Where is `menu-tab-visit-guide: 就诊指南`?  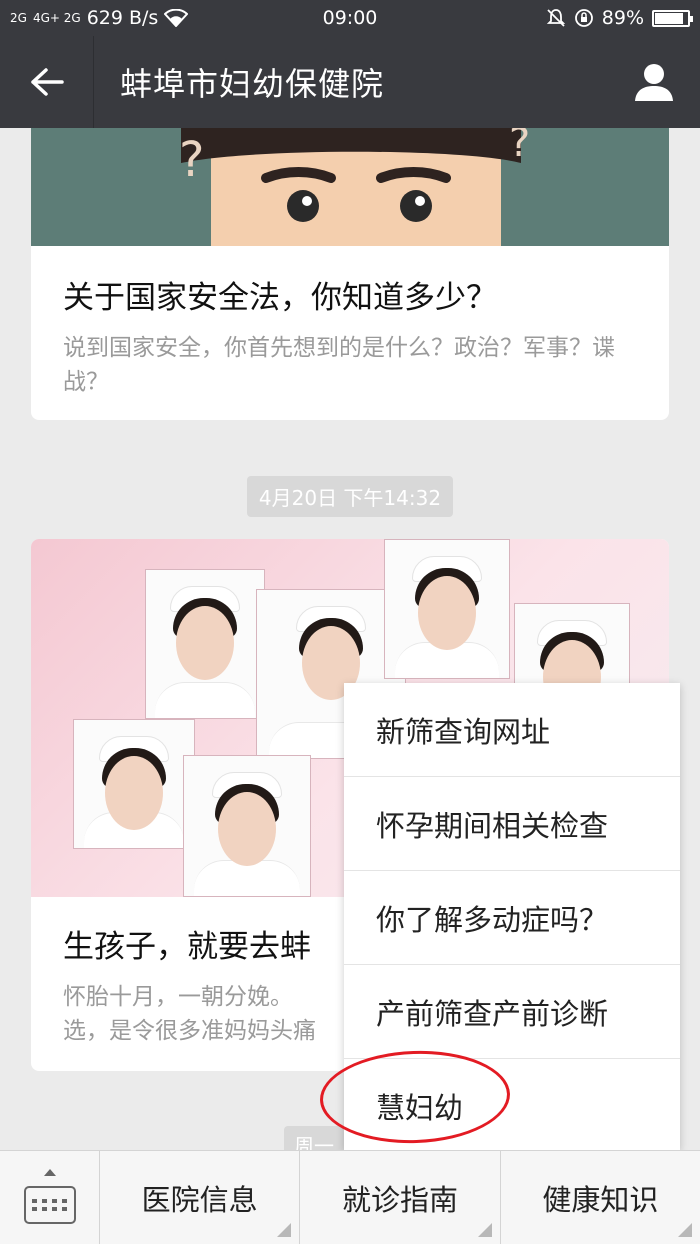
menu-tab-visit-guide: 就诊指南 is located at coordinates (400, 1197).